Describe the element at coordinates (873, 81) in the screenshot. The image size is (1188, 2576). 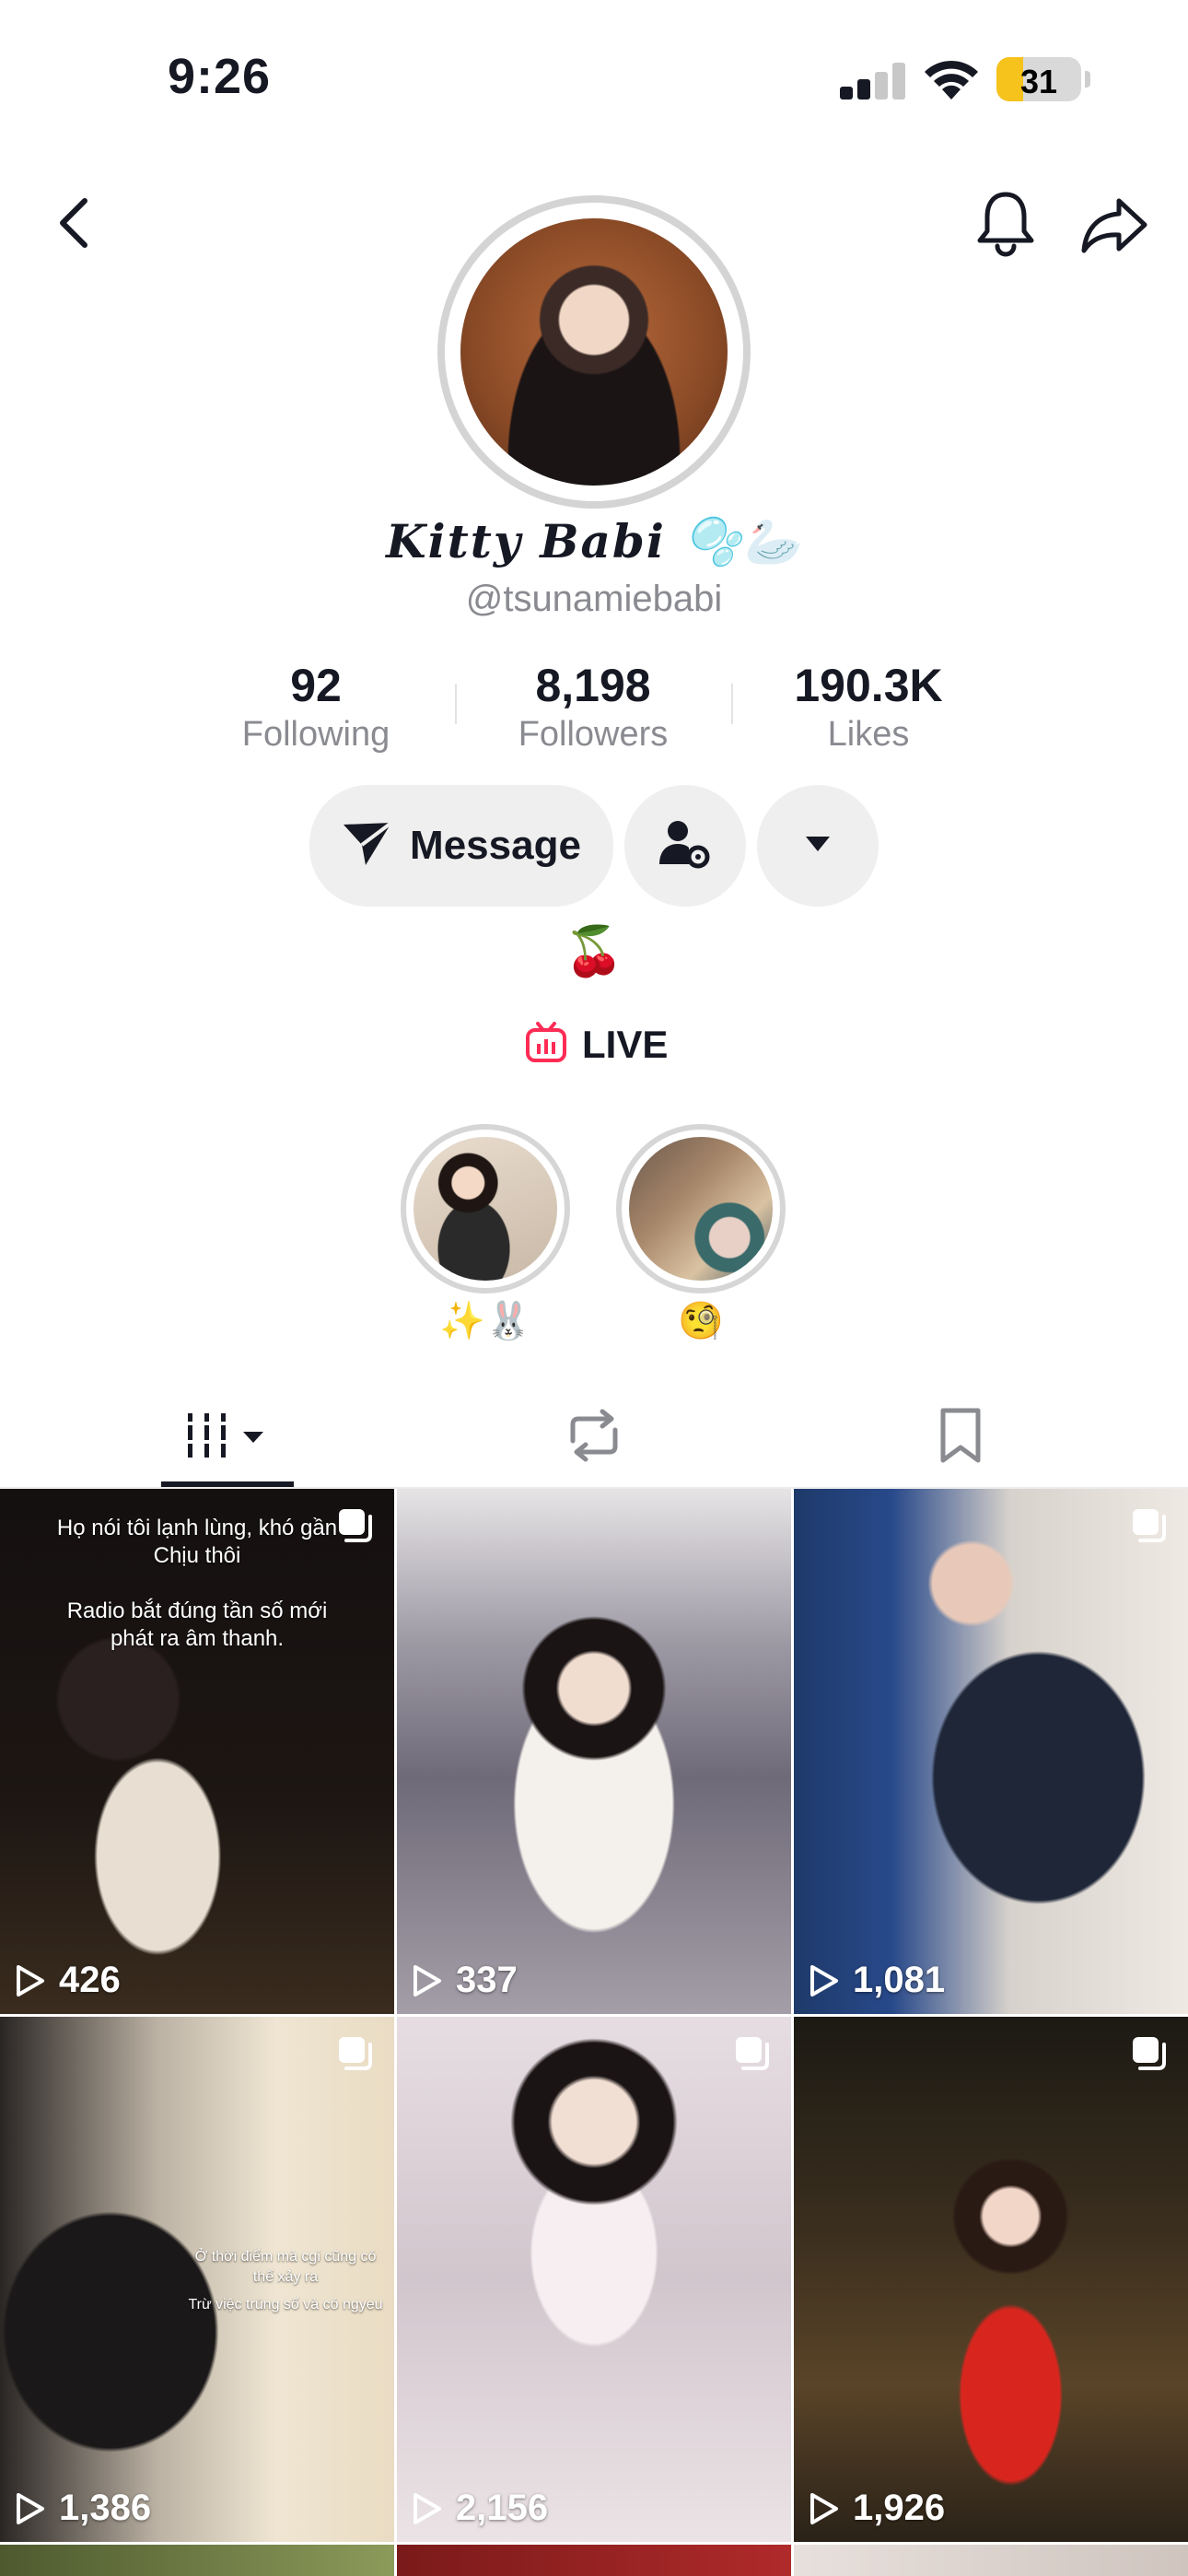
I see `cellular-signal-icon` at that location.